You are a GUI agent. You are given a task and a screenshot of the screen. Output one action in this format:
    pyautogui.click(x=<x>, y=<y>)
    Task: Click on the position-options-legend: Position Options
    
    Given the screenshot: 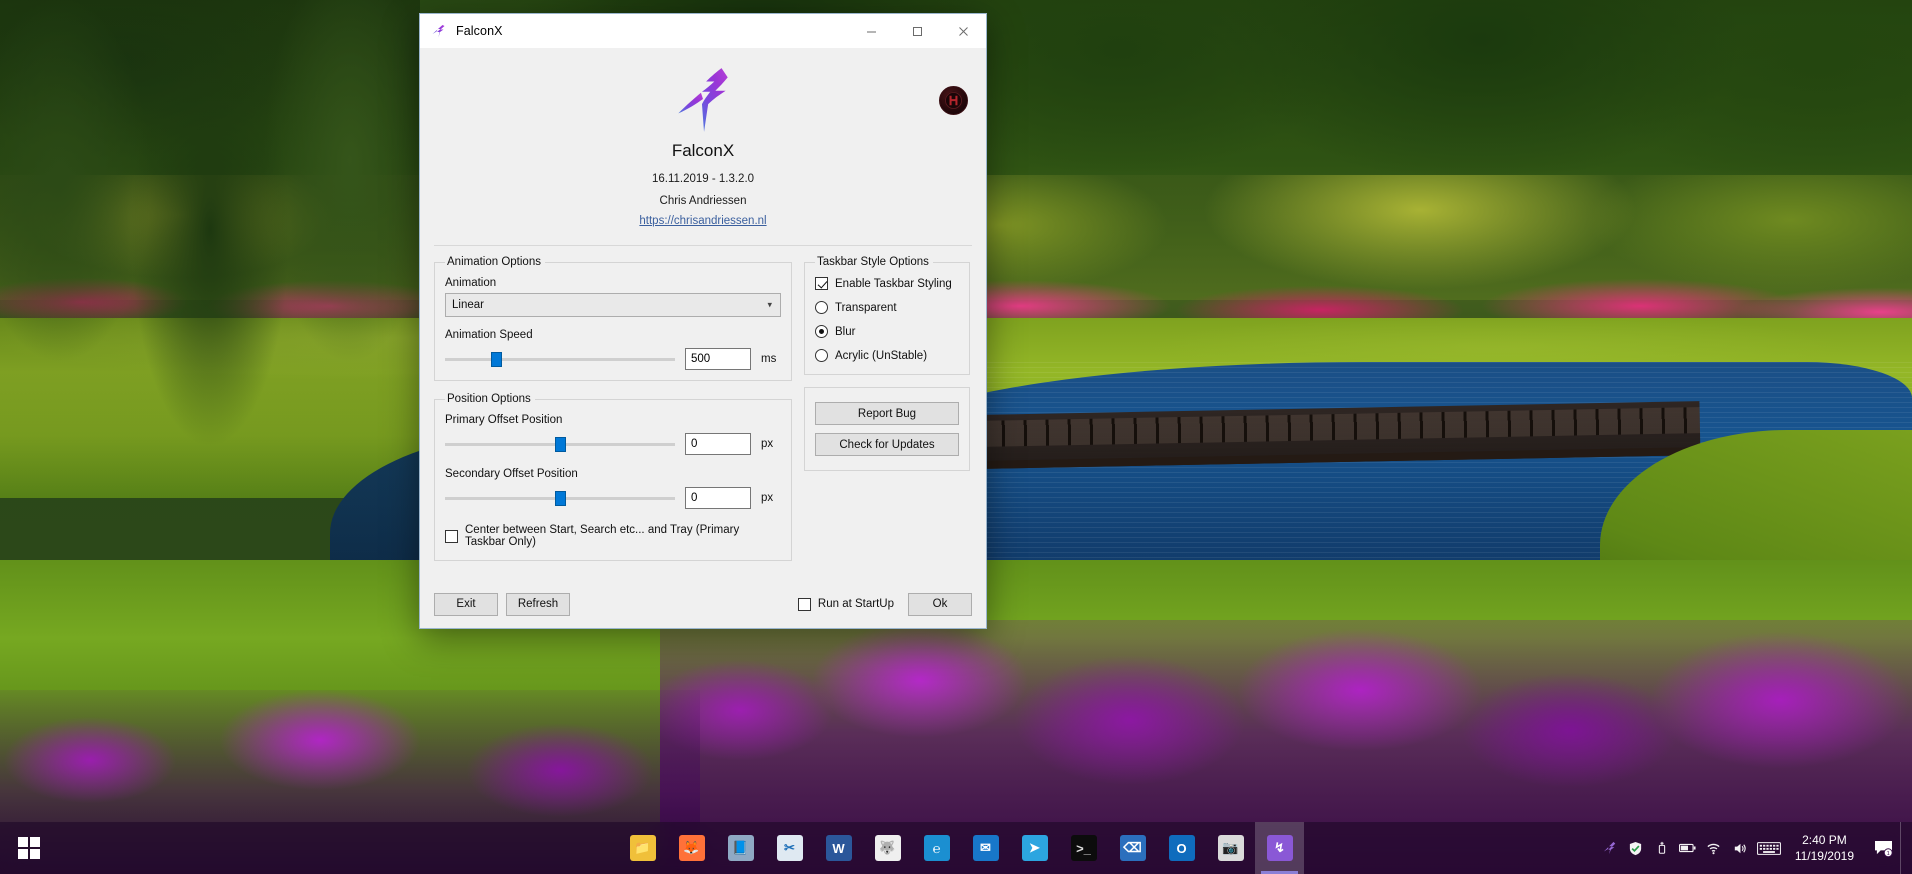 What is the action you would take?
    pyautogui.click(x=489, y=399)
    